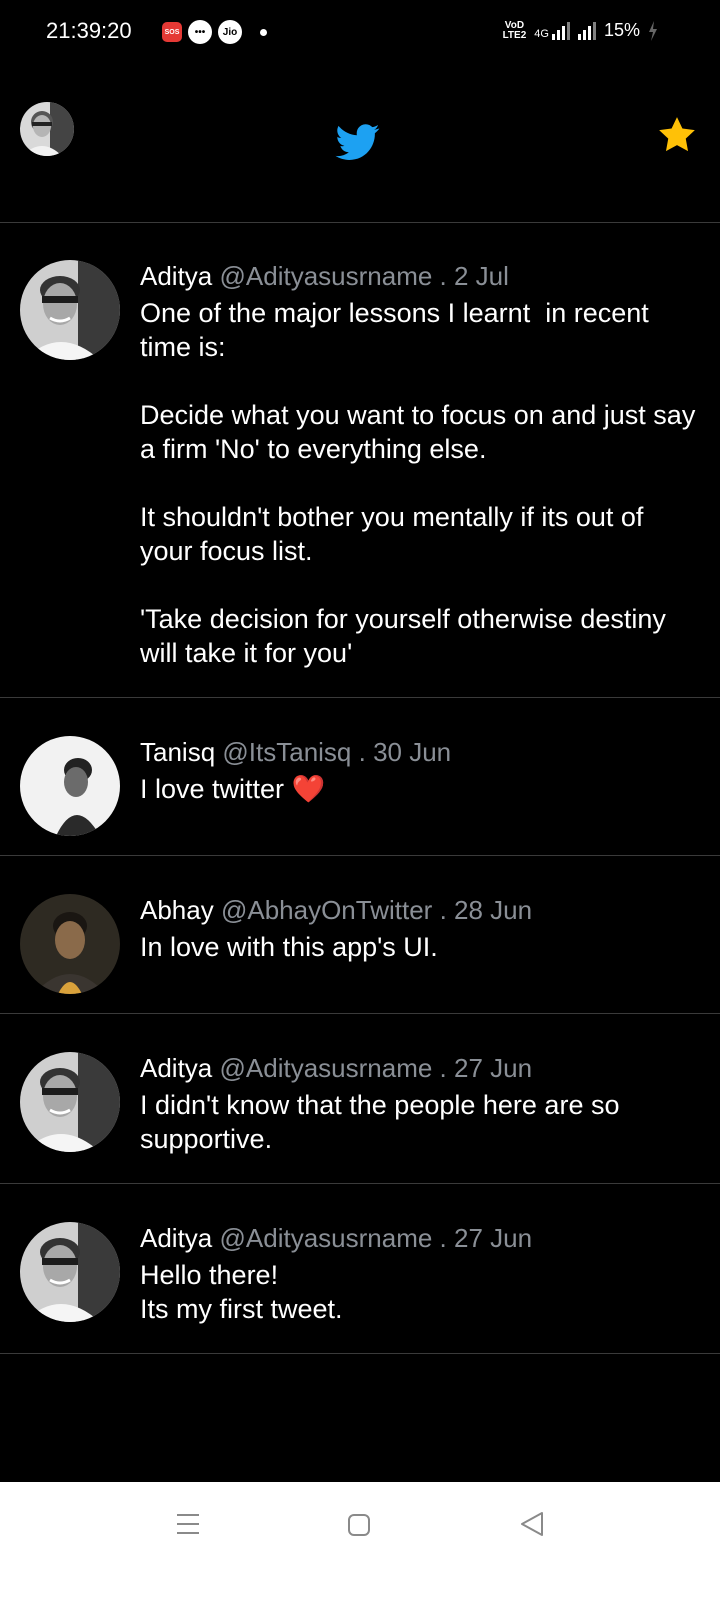 This screenshot has height=1600, width=720. I want to click on profile-avatar, so click(47, 129).